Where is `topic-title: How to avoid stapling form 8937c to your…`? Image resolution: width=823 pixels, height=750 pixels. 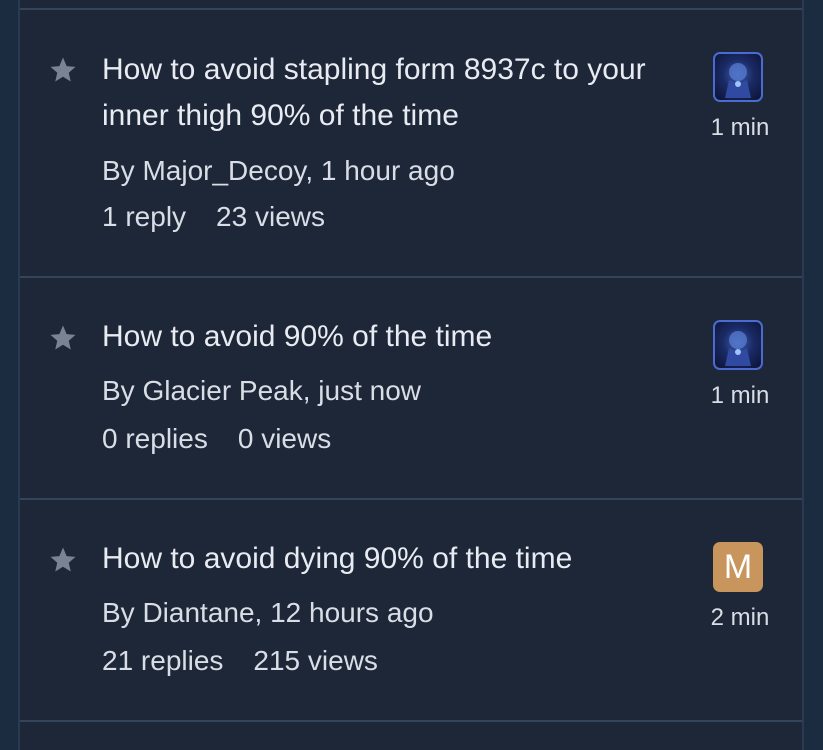
topic-title: How to avoid stapling form 8937c to your… is located at coordinates (382, 93).